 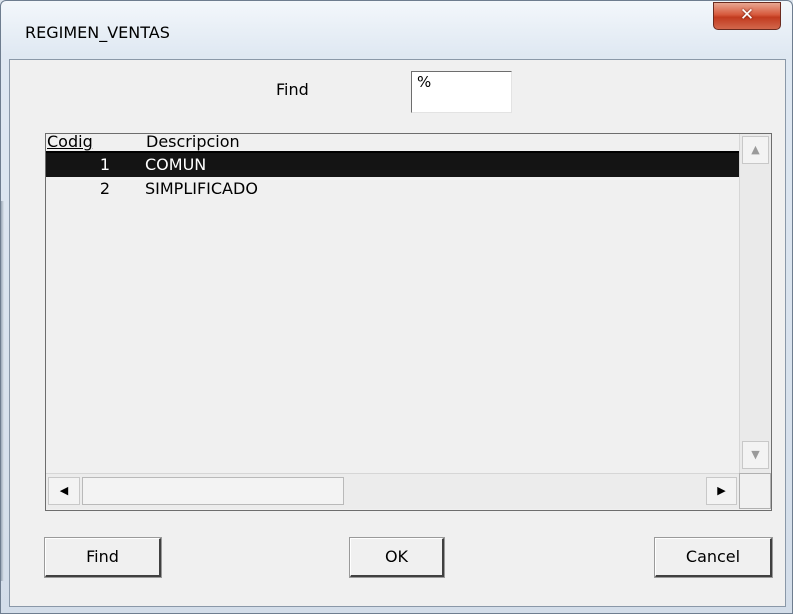 I want to click on horizontal-scroll-thumb, so click(x=213, y=491).